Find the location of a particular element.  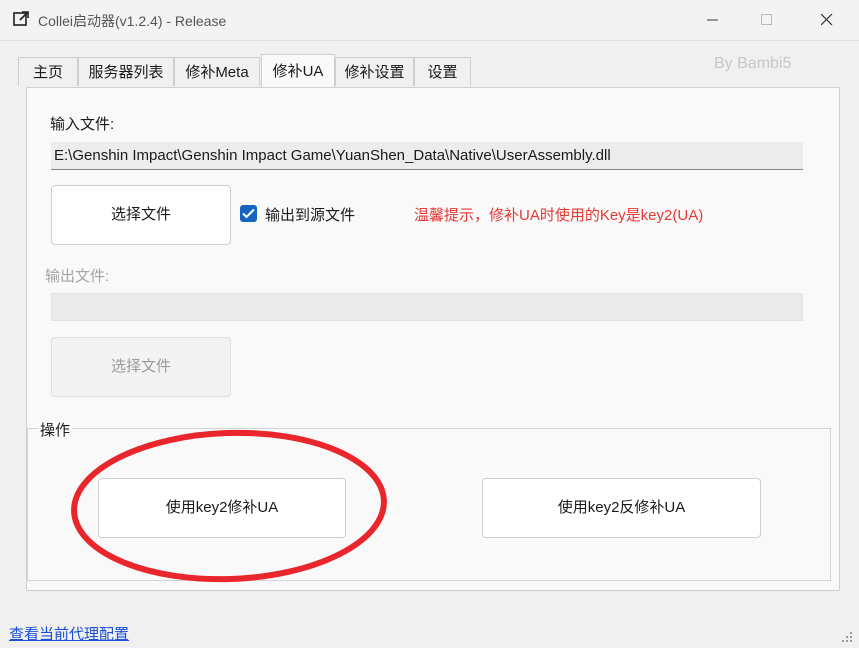

maximize-button is located at coordinates (767, 20).